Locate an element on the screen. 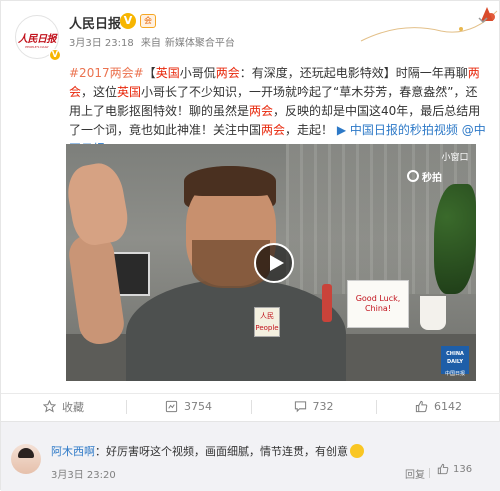 The height and width of the screenshot is (491, 500). author-name: 人民日报 is located at coordinates (95, 22).